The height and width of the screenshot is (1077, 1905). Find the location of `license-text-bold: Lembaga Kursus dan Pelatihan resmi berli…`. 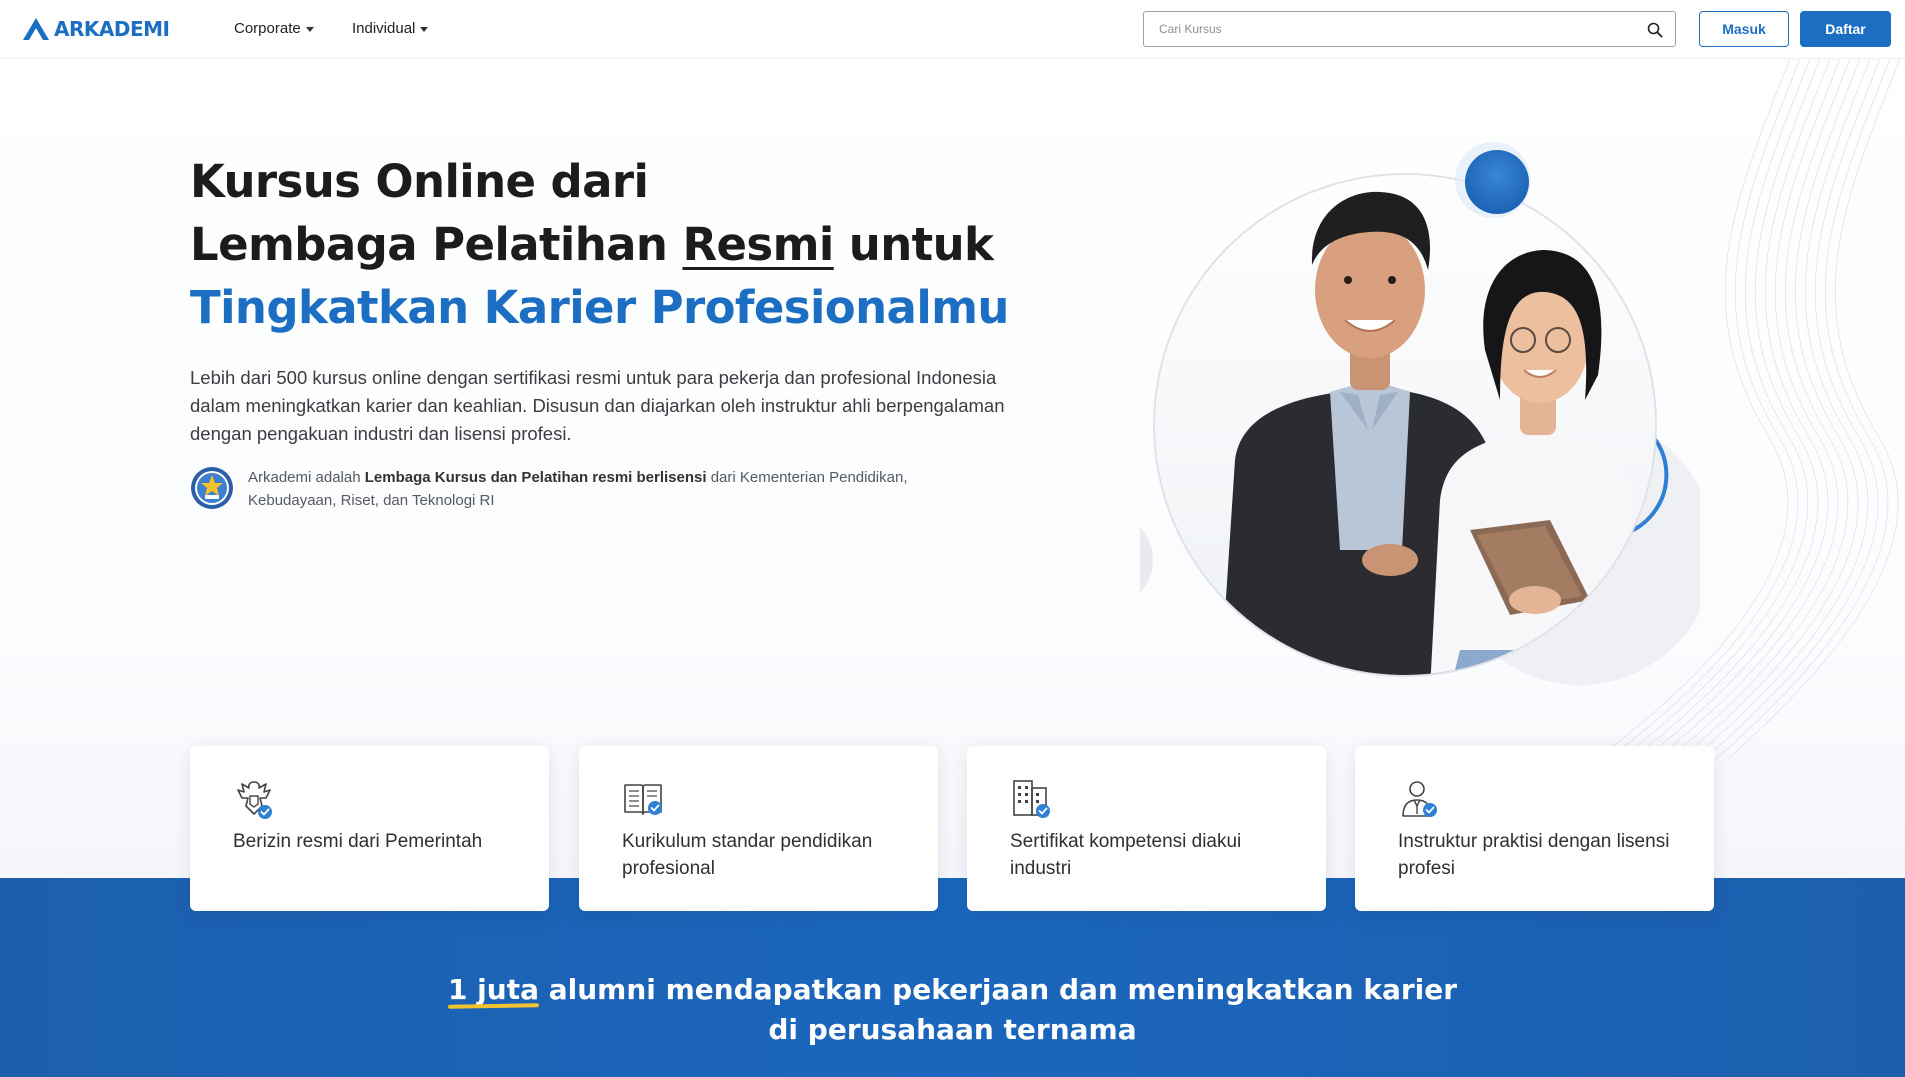

license-text-bold: Lembaga Kursus dan Pelatihan resmi berli… is located at coordinates (535, 477).